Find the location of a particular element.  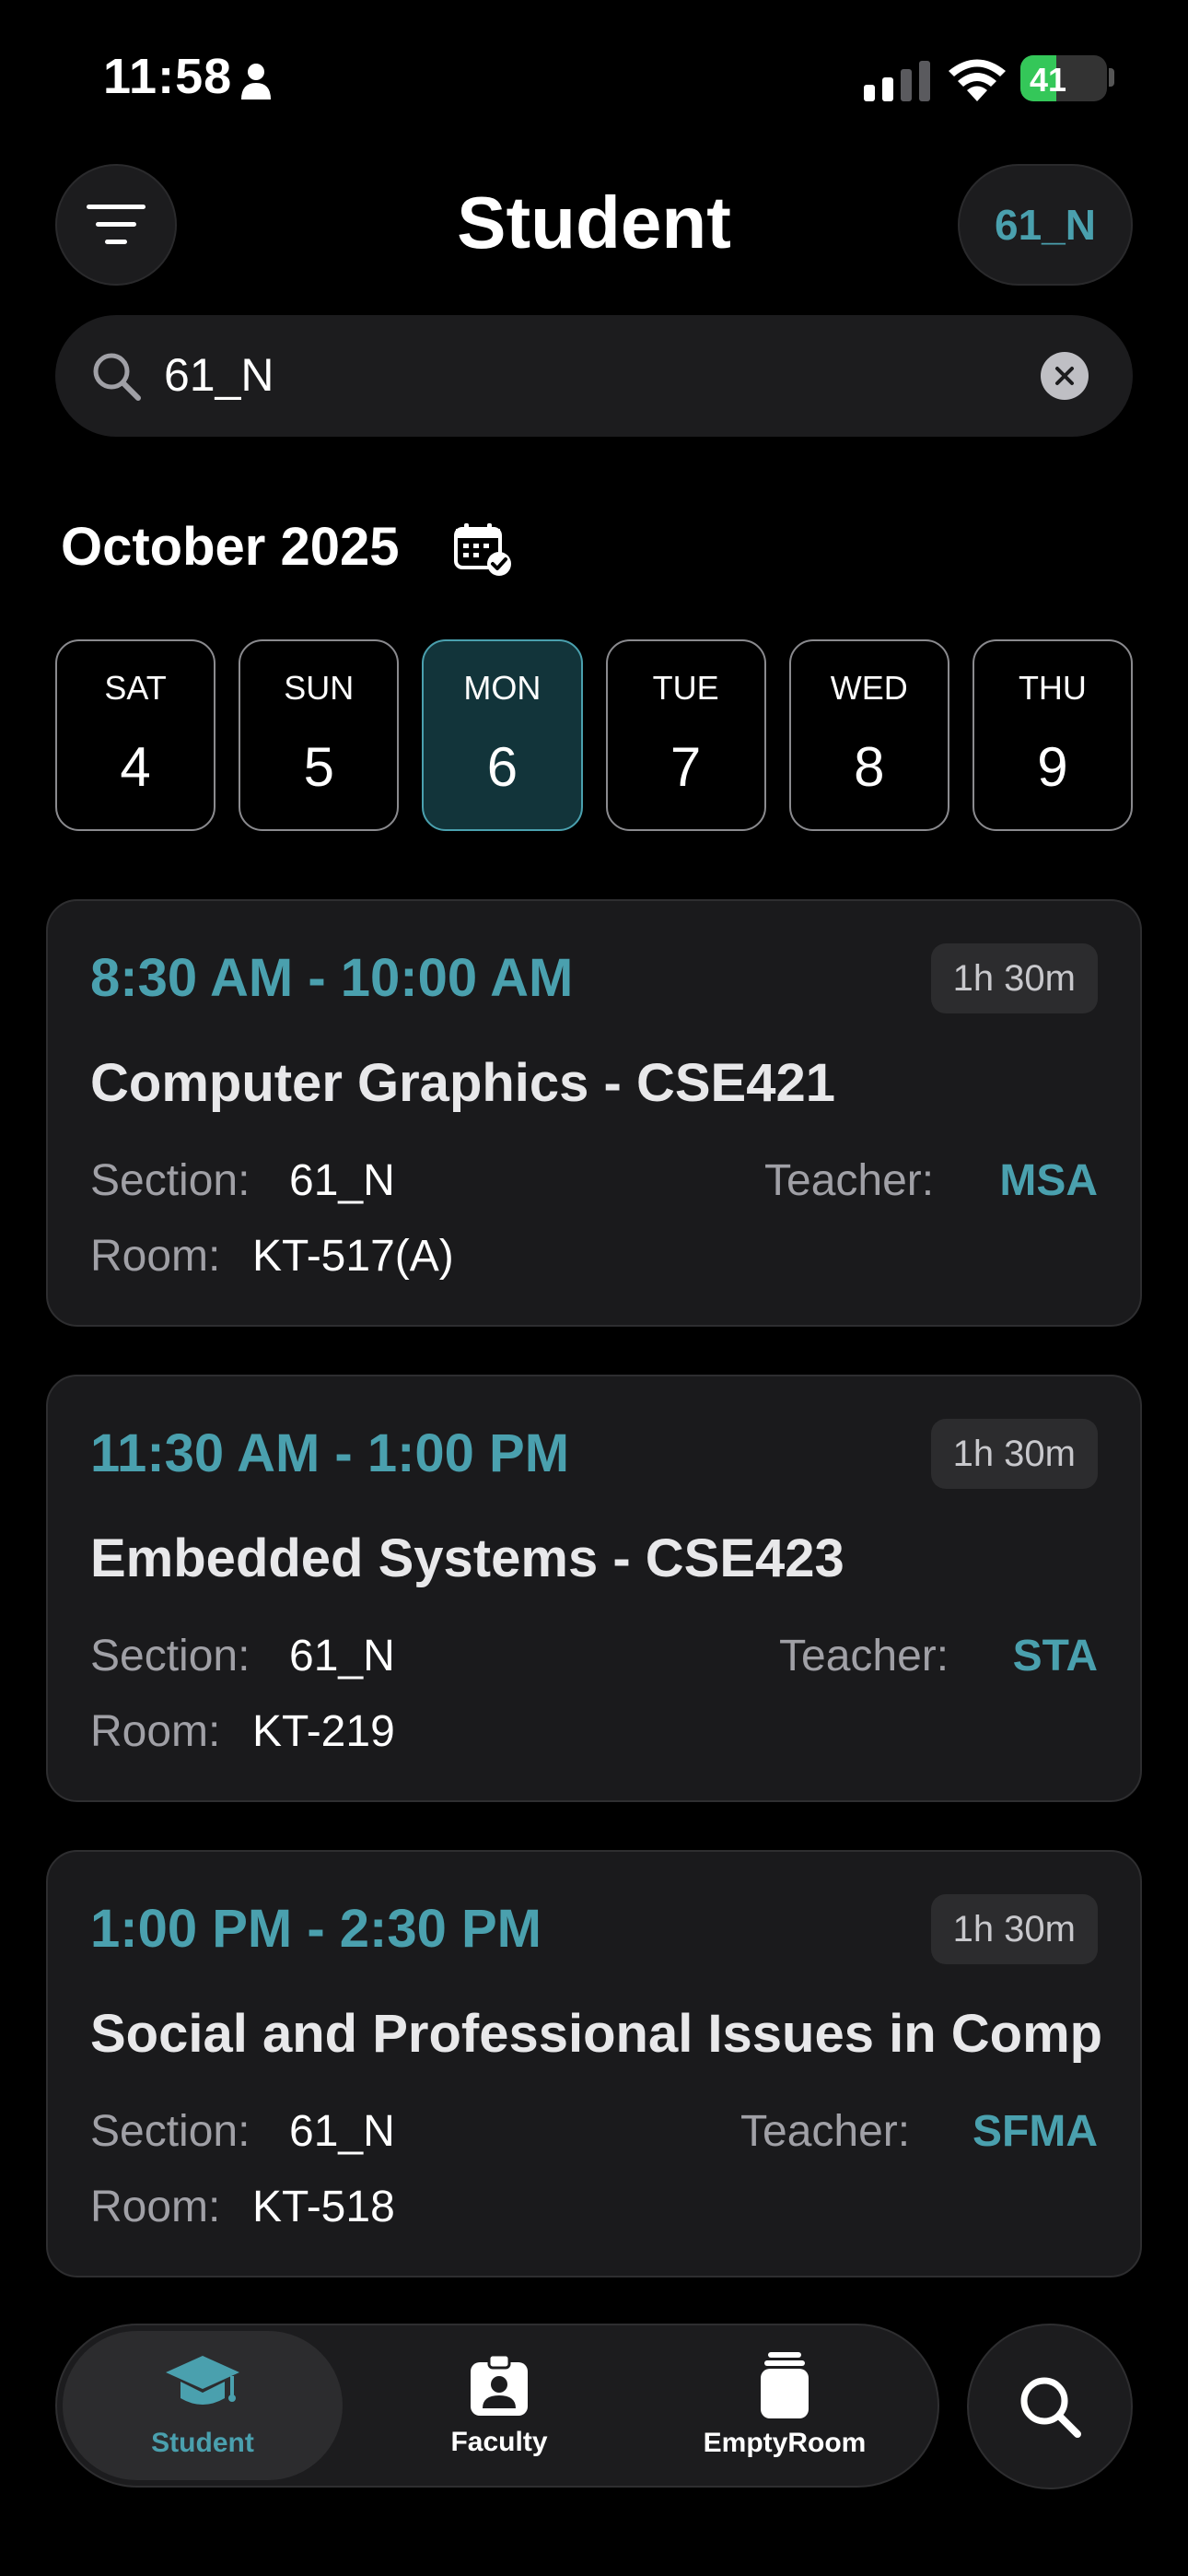

wifi-icon is located at coordinates (977, 80).